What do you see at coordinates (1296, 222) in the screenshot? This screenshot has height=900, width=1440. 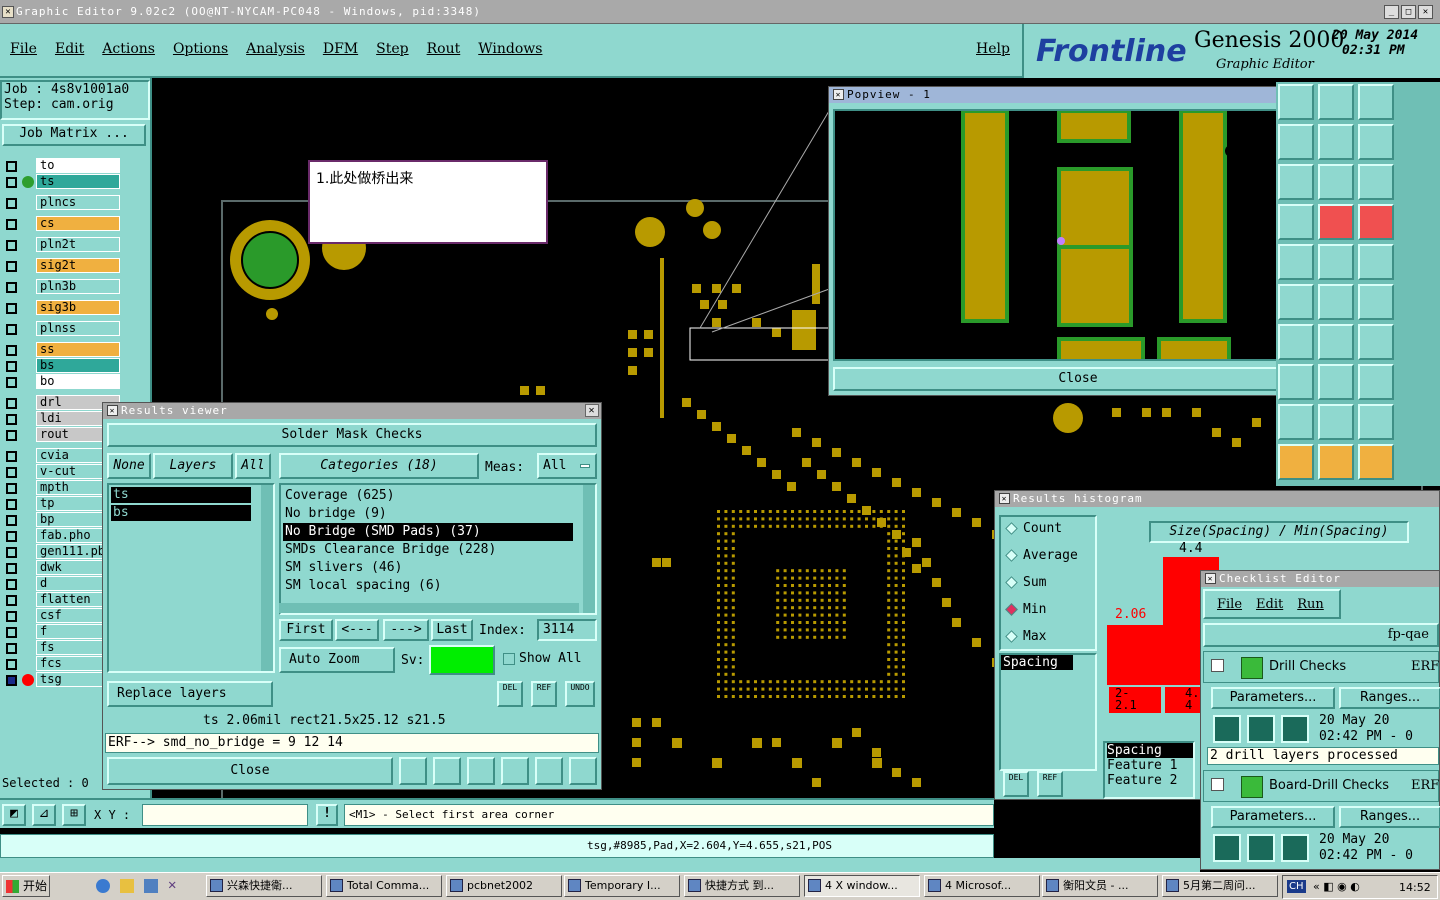 I see `tool-3-a-icon` at bounding box center [1296, 222].